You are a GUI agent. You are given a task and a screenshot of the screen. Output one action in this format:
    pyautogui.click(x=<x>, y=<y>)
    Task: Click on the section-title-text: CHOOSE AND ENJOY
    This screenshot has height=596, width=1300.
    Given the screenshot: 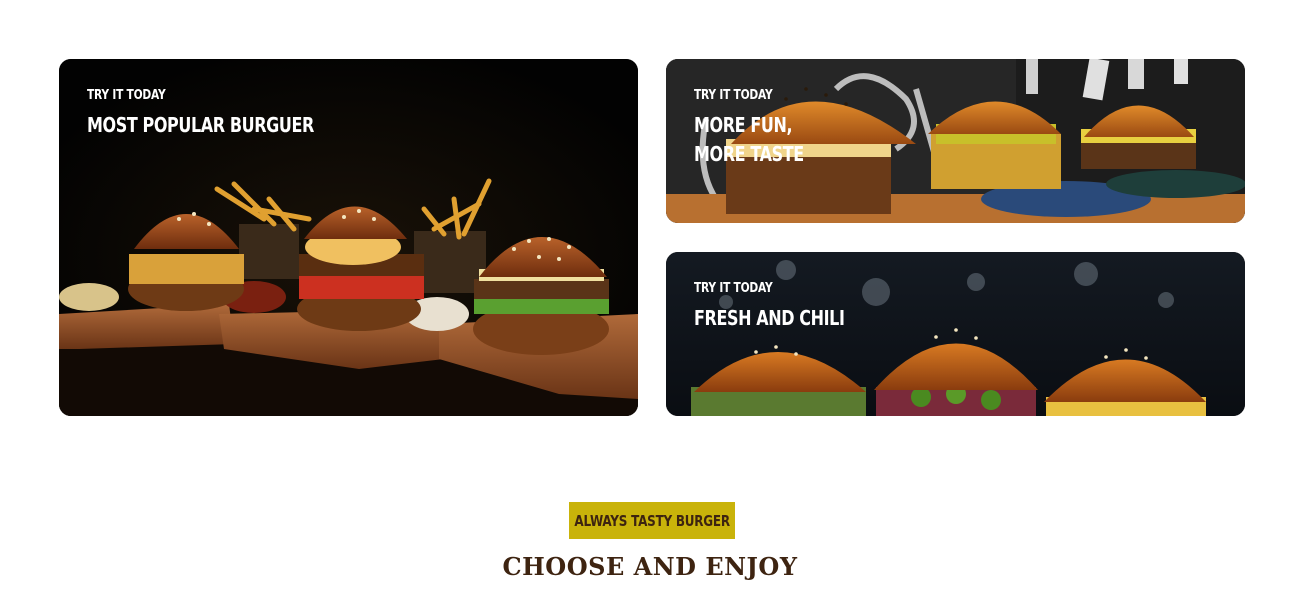 What is the action you would take?
    pyautogui.click(x=650, y=566)
    